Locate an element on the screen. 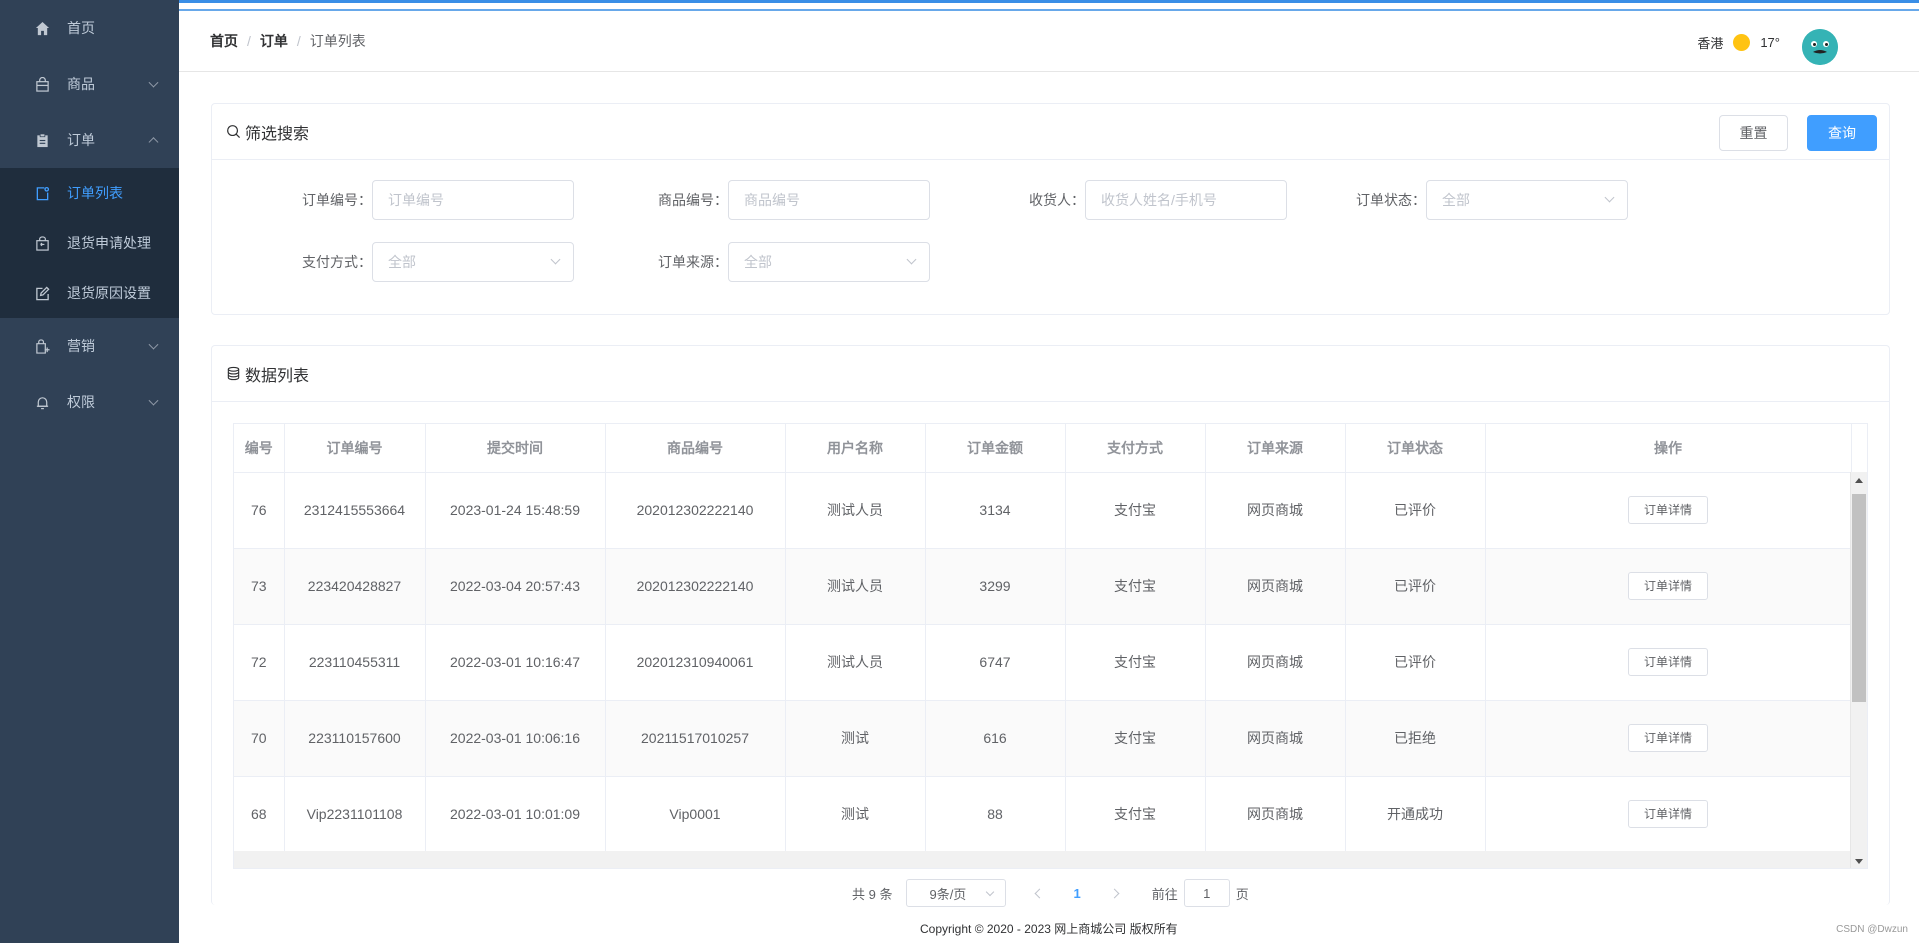 Image resolution: width=1919 pixels, height=943 pixels. horizontal-scroll-track is located at coordinates (1043, 859).